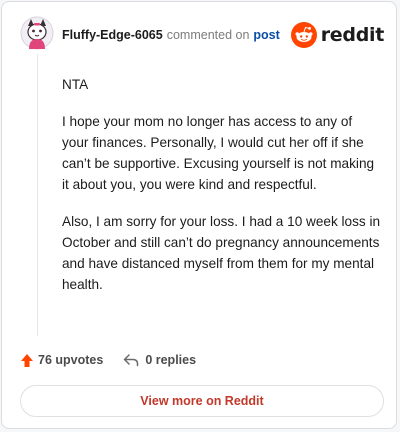 The width and height of the screenshot is (400, 432). I want to click on reddit-logo: reddit, so click(337, 35).